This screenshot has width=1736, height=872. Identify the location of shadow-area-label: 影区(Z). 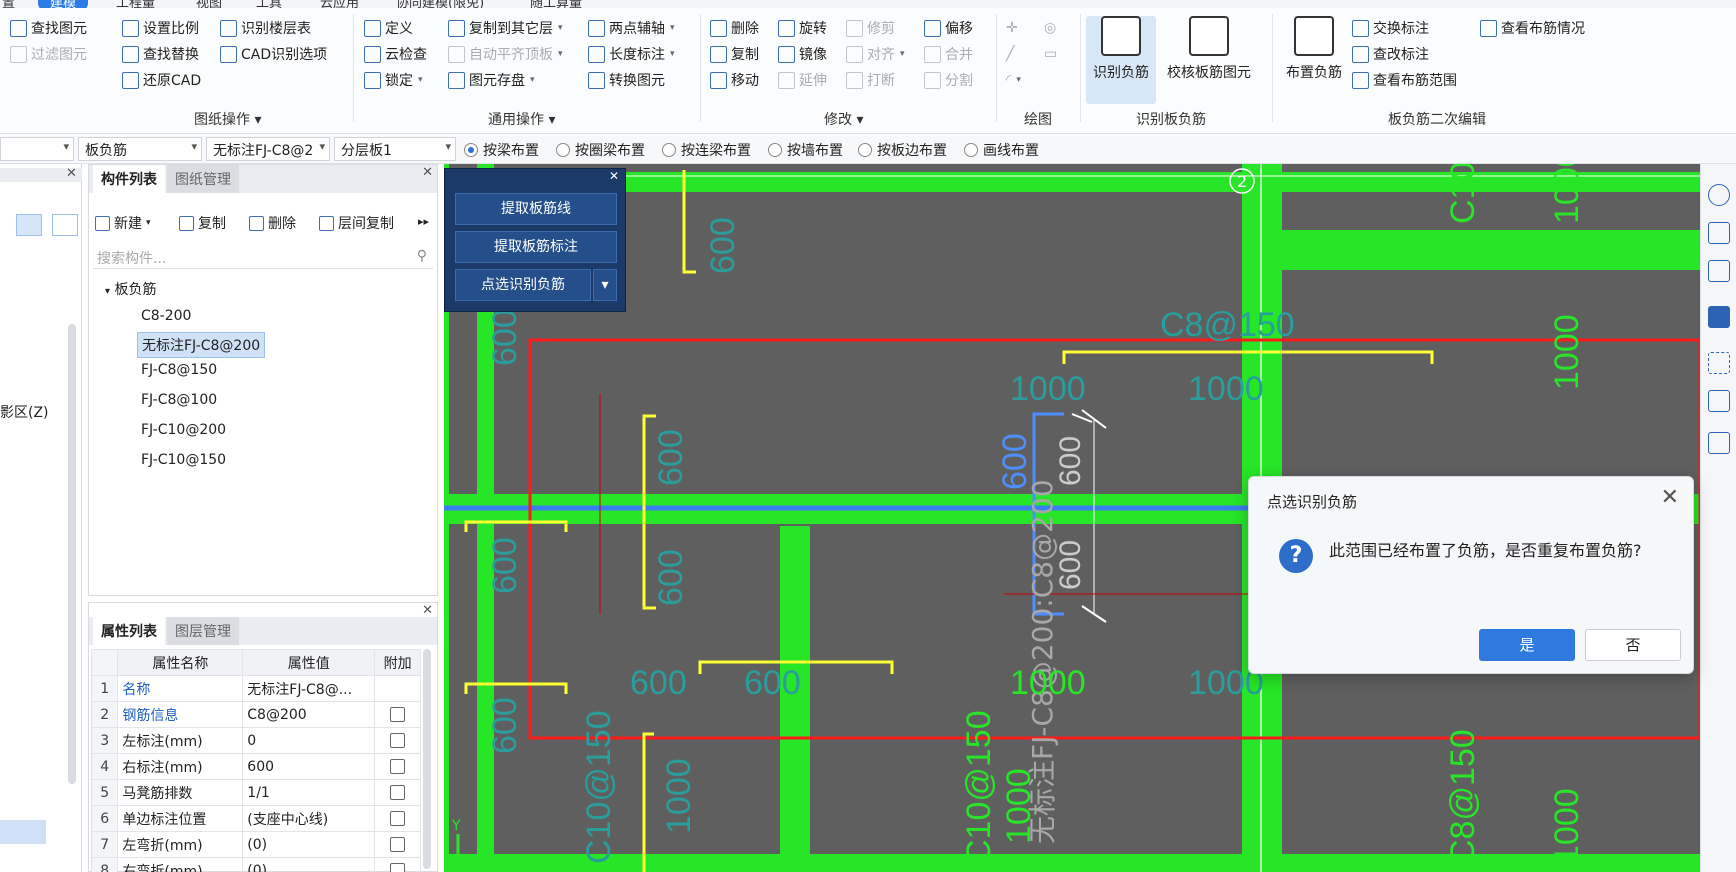
(24, 412).